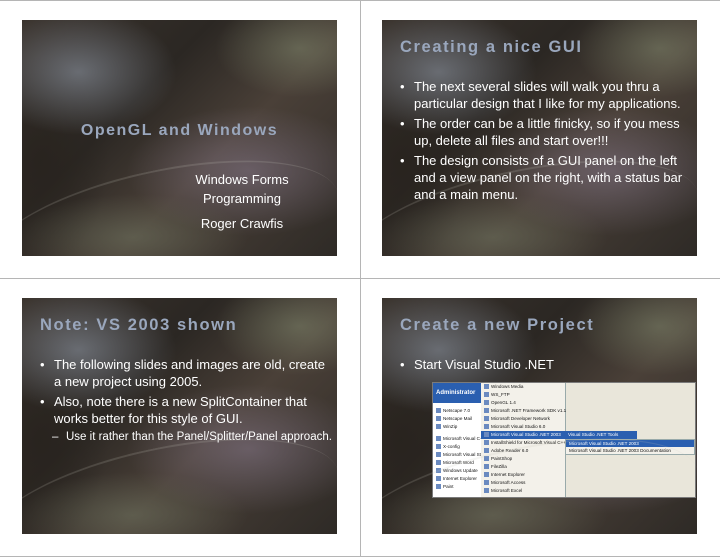  What do you see at coordinates (55, 437) in the screenshot?
I see `dash-icon: –` at bounding box center [55, 437].